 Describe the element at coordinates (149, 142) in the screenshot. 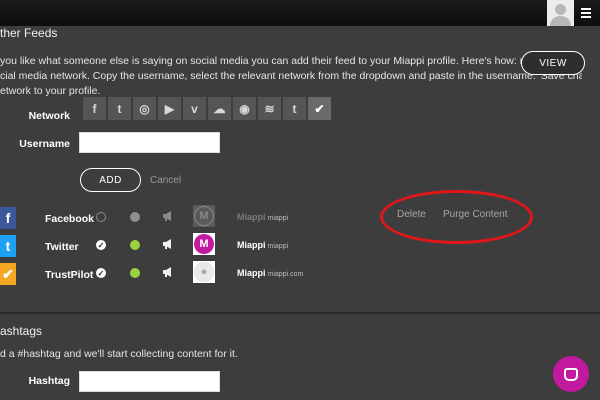

I see `username-input` at that location.